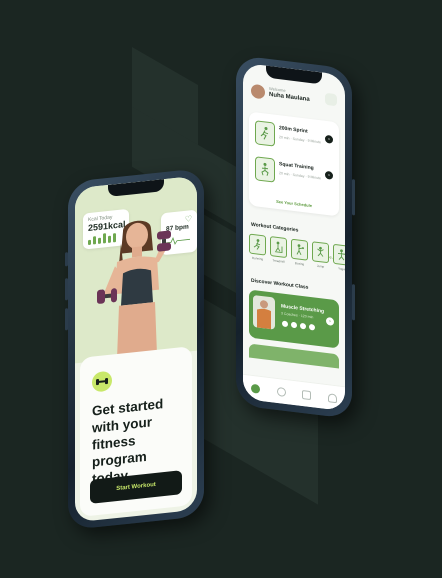  I want to click on treadmill-icon, so click(278, 247).